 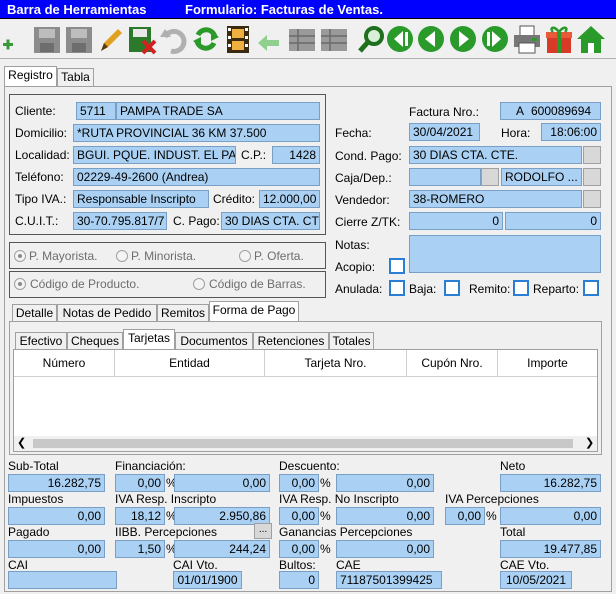 What do you see at coordinates (149, 339) in the screenshot?
I see `tab-tarjetas: Tarjetas` at bounding box center [149, 339].